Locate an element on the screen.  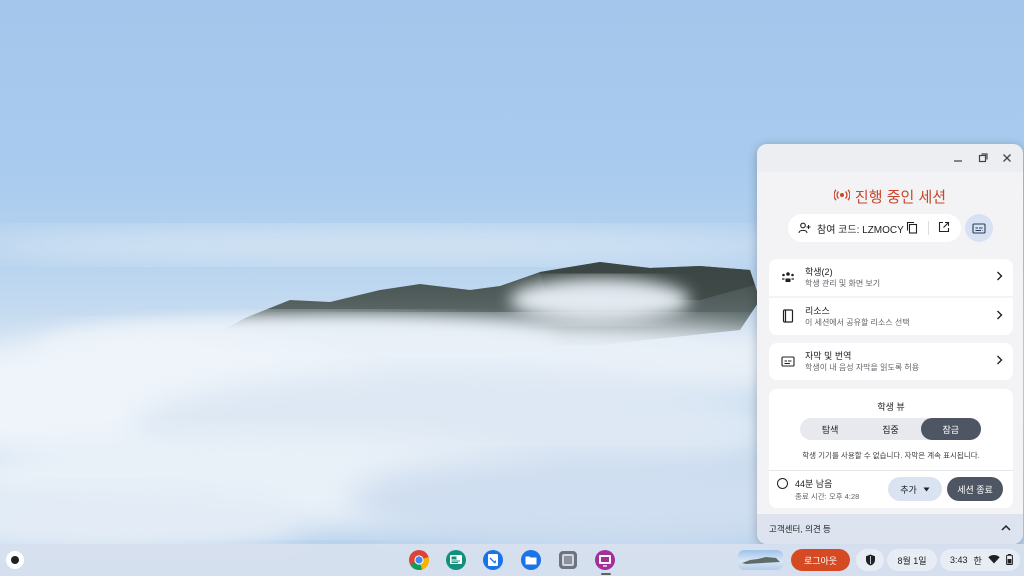
battery-icon is located at coordinates (1009, 560).